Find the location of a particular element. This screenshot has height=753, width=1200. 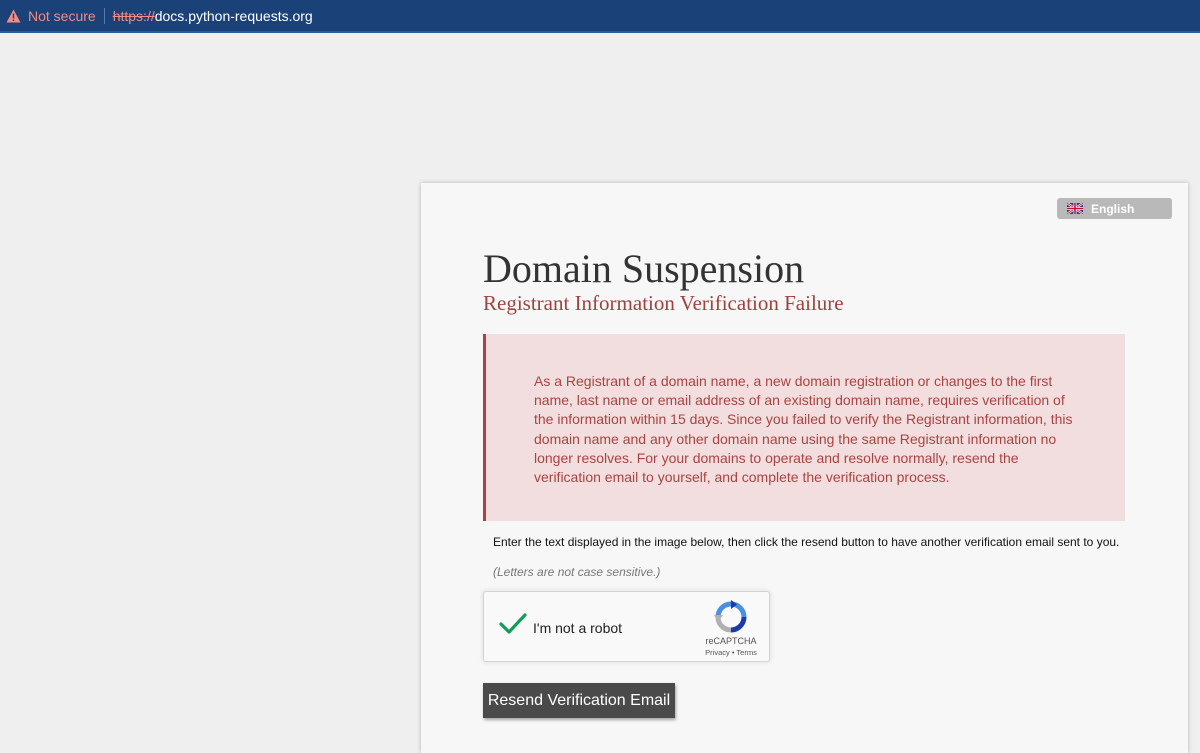

resend-verification-button: Resend Verification Email is located at coordinates (579, 700).